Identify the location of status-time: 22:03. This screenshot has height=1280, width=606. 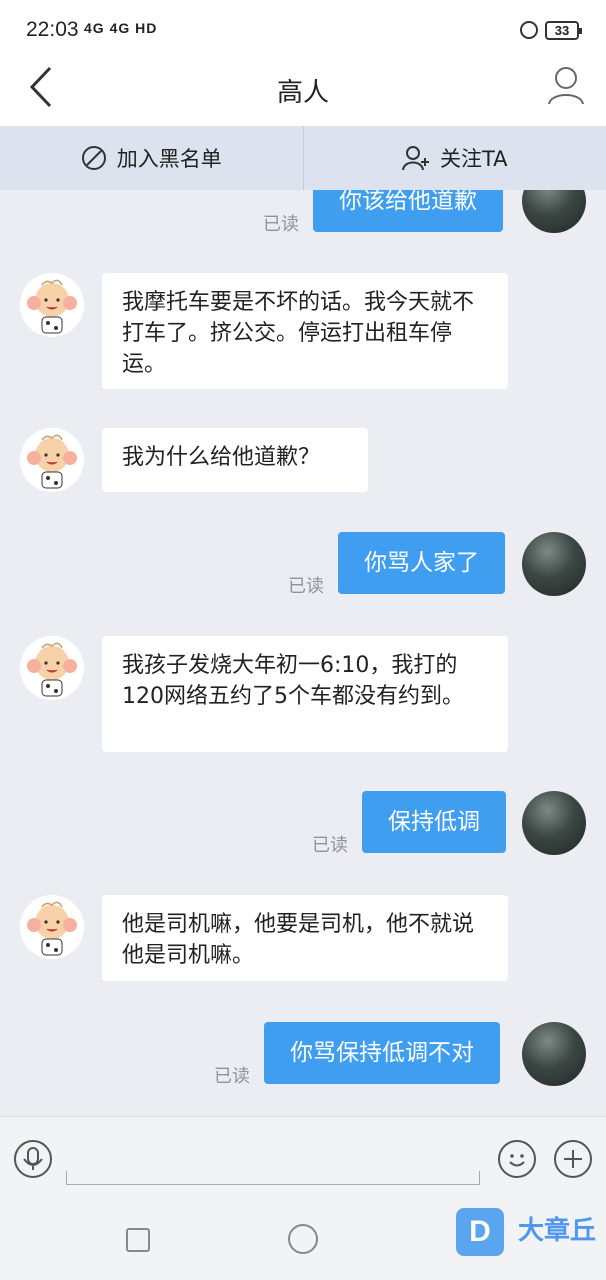
(52, 29).